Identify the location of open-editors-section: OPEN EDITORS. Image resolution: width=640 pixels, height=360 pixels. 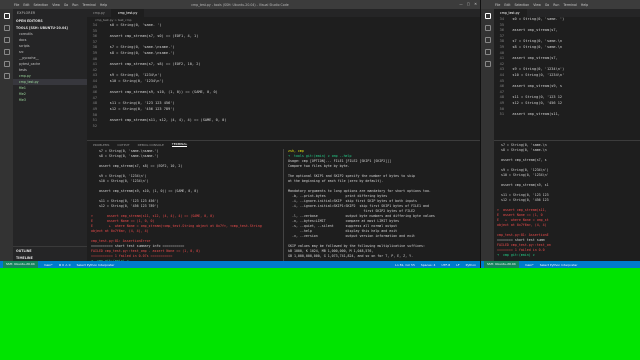
(50, 20).